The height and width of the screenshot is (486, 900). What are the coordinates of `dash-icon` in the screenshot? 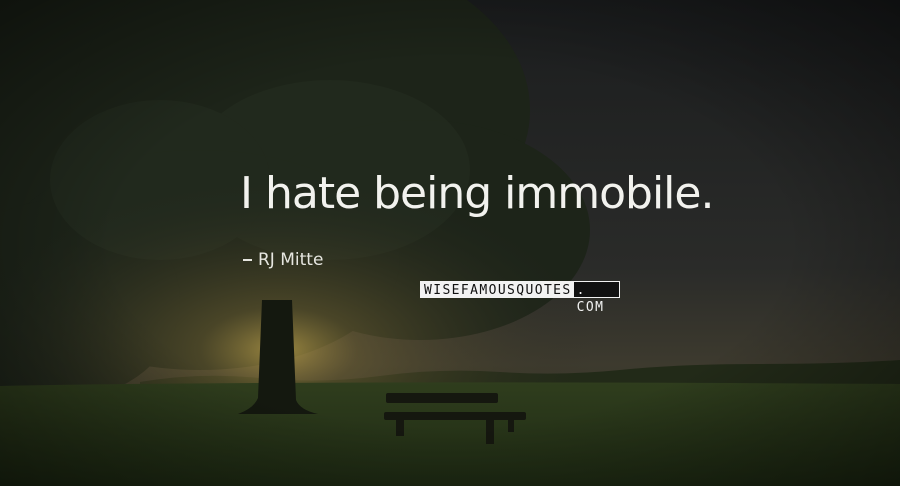 It's located at (247, 260).